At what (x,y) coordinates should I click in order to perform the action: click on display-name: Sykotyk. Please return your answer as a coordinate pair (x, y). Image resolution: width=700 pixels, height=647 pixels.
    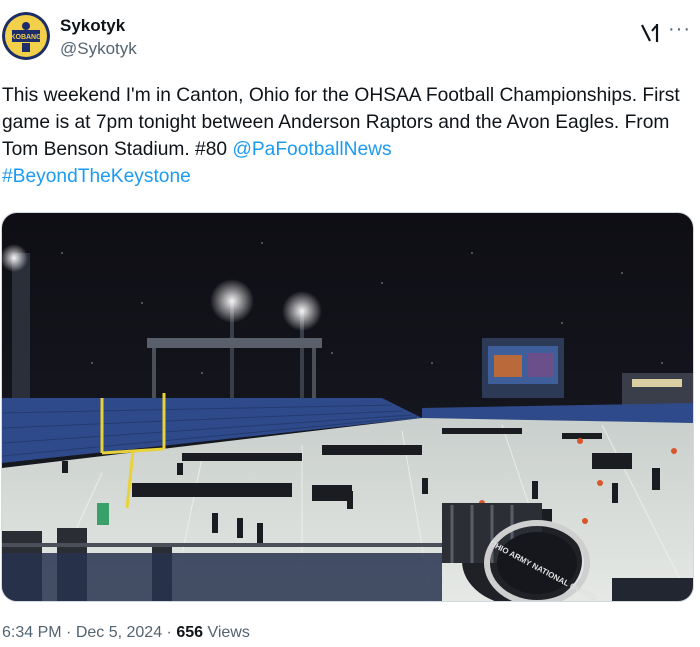
    Looking at the image, I should click on (92, 26).